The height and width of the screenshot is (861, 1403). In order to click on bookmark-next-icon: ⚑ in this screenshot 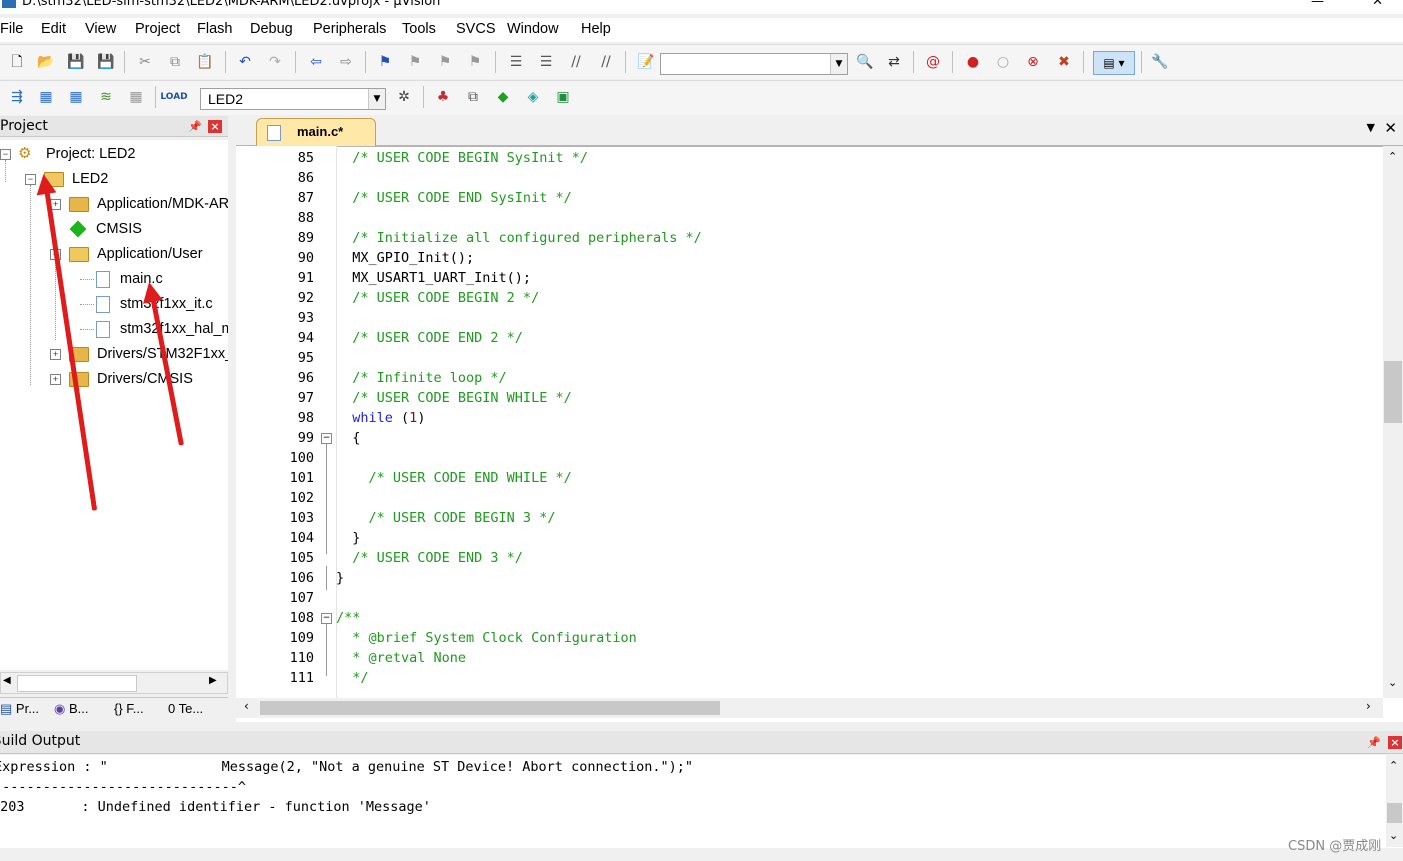, I will do `click(445, 62)`.